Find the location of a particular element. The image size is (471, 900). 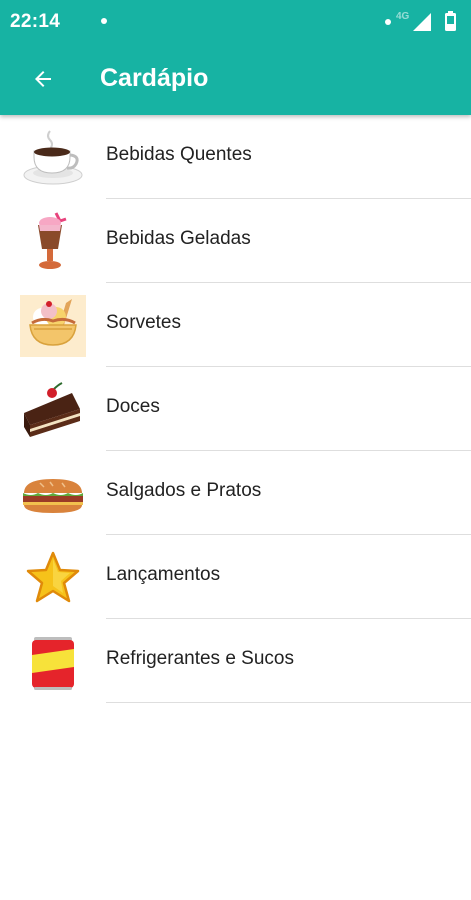

menu-item-lancamentos: Lançamentos is located at coordinates (235, 577).